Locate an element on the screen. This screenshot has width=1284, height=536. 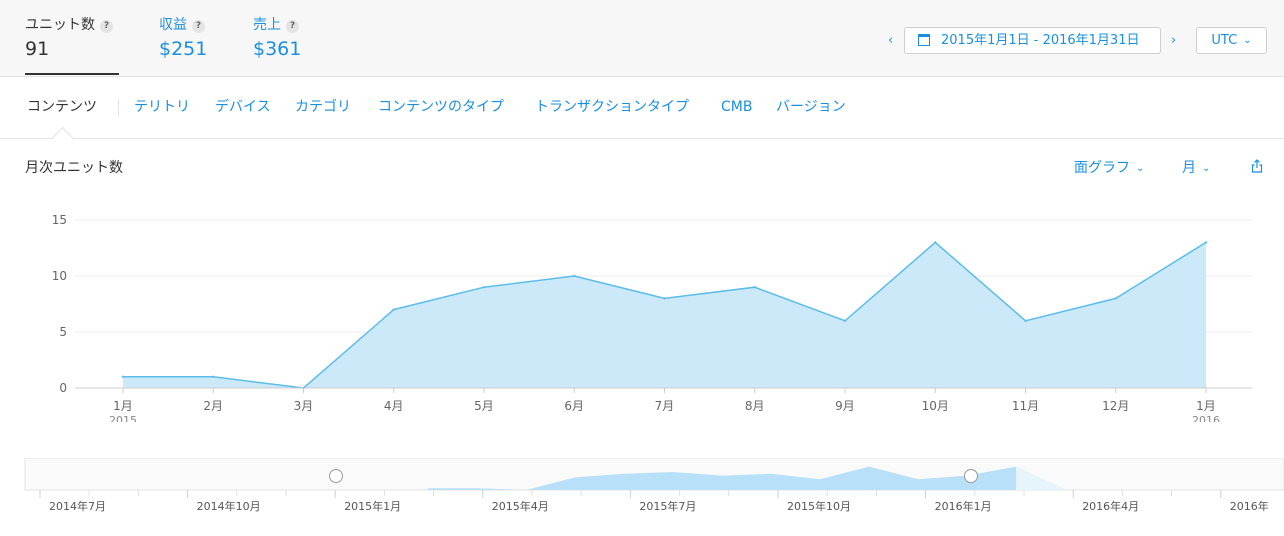
tab-content: コンテンツ is located at coordinates (62, 107).